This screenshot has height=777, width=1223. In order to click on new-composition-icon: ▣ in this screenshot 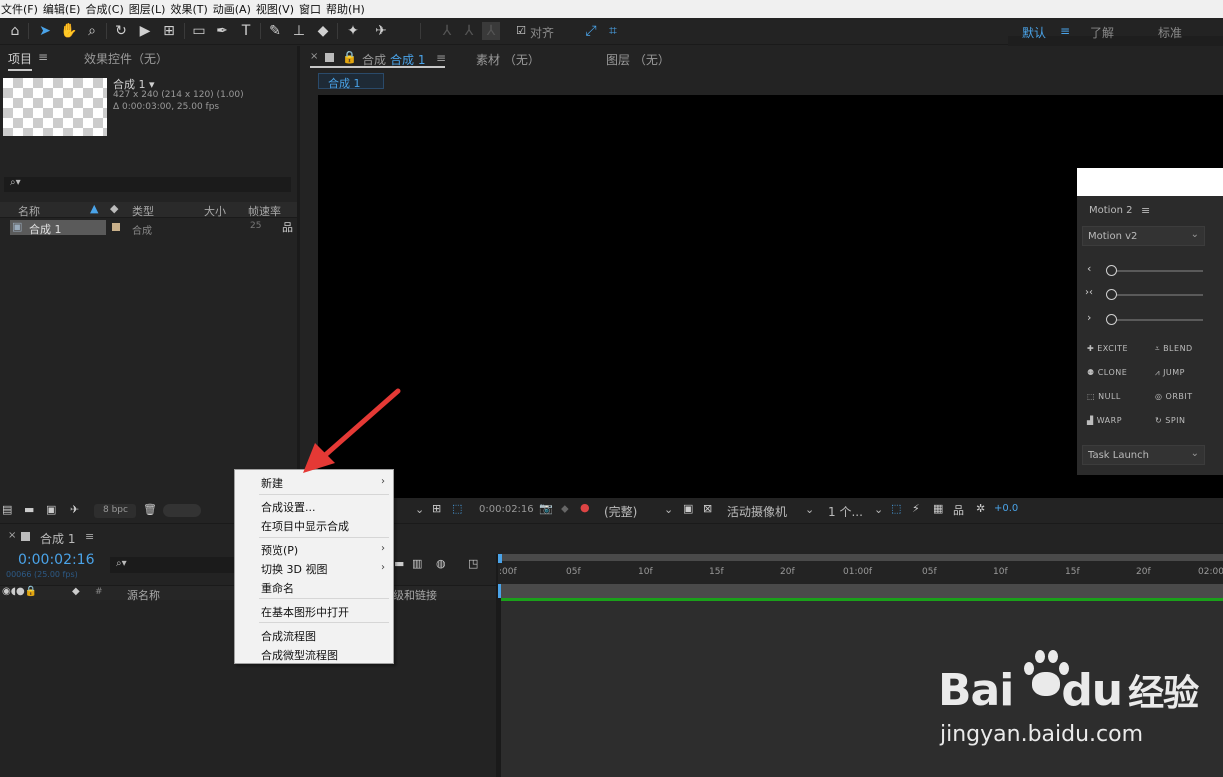, I will do `click(51, 509)`.